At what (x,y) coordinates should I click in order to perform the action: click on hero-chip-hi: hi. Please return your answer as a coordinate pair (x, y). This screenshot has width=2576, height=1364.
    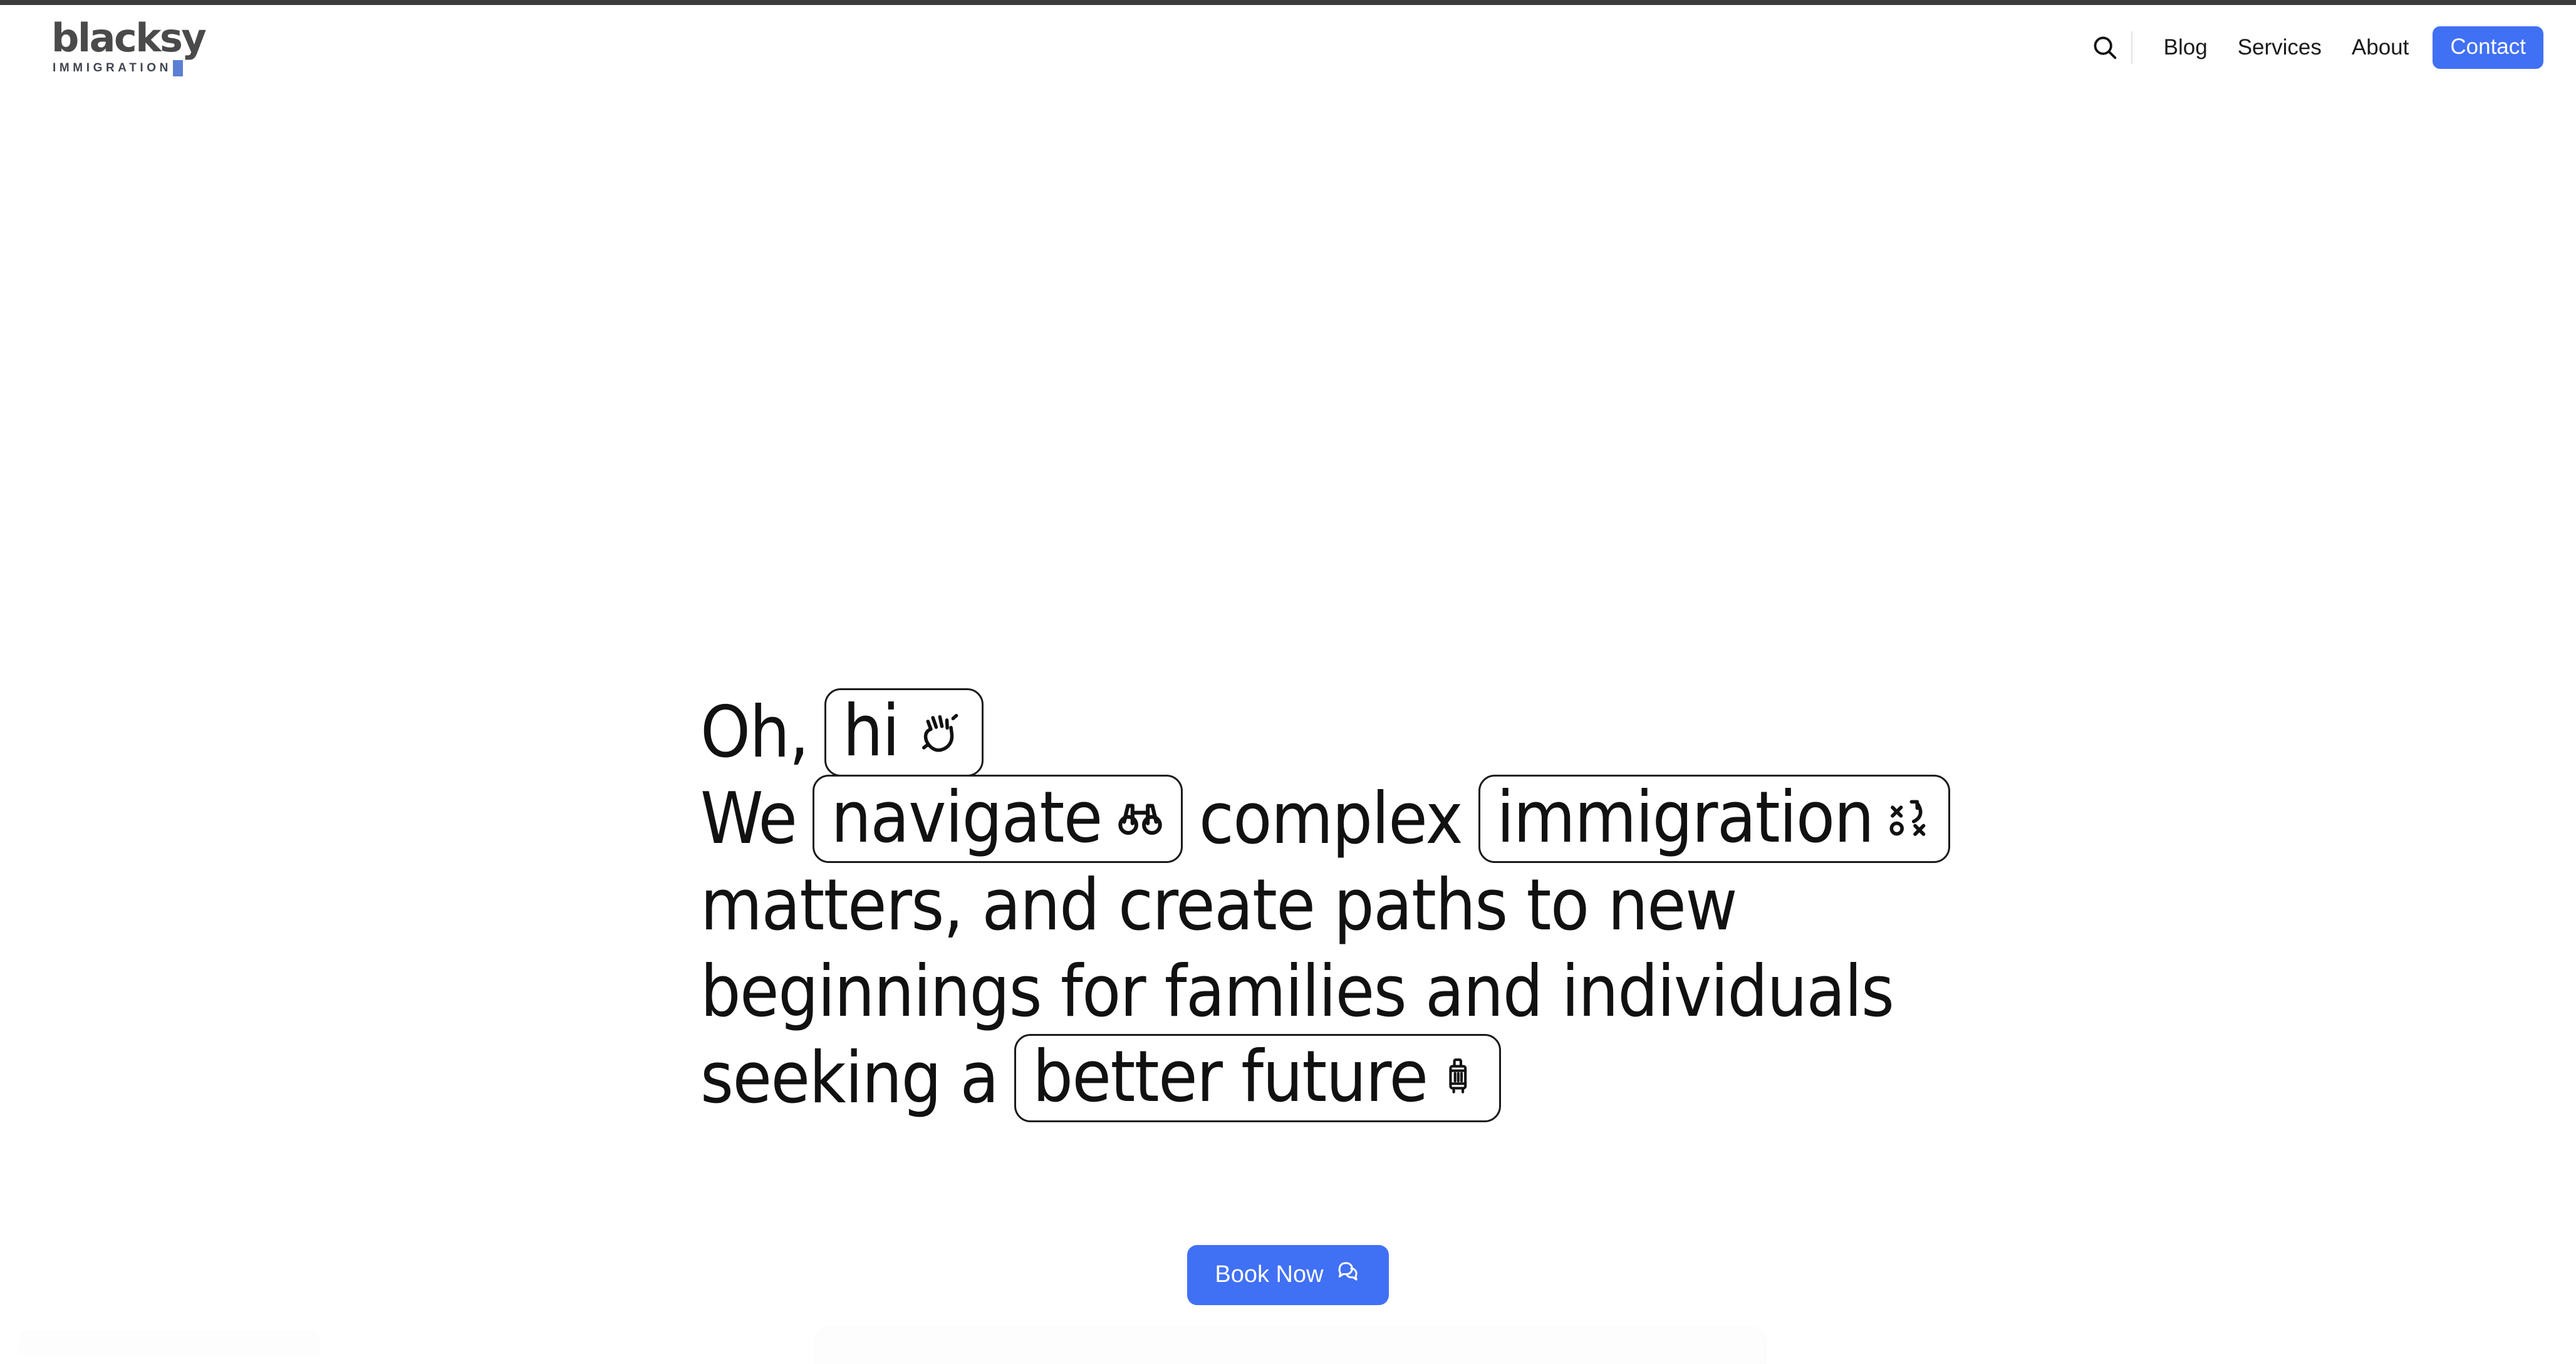
    Looking at the image, I should click on (904, 732).